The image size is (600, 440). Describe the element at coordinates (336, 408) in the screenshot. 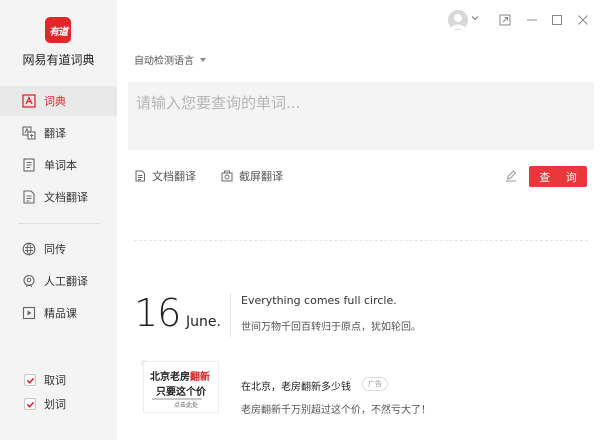

I see `ad-subtitle: 老房翻新千万别超过这个价，不然亏大了！` at that location.